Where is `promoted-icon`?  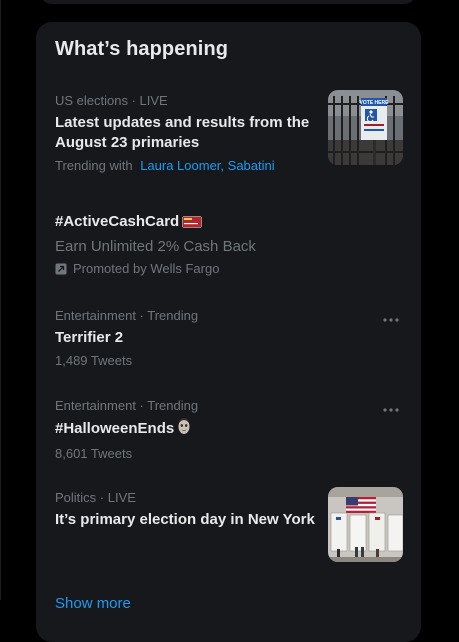 promoted-icon is located at coordinates (61, 269).